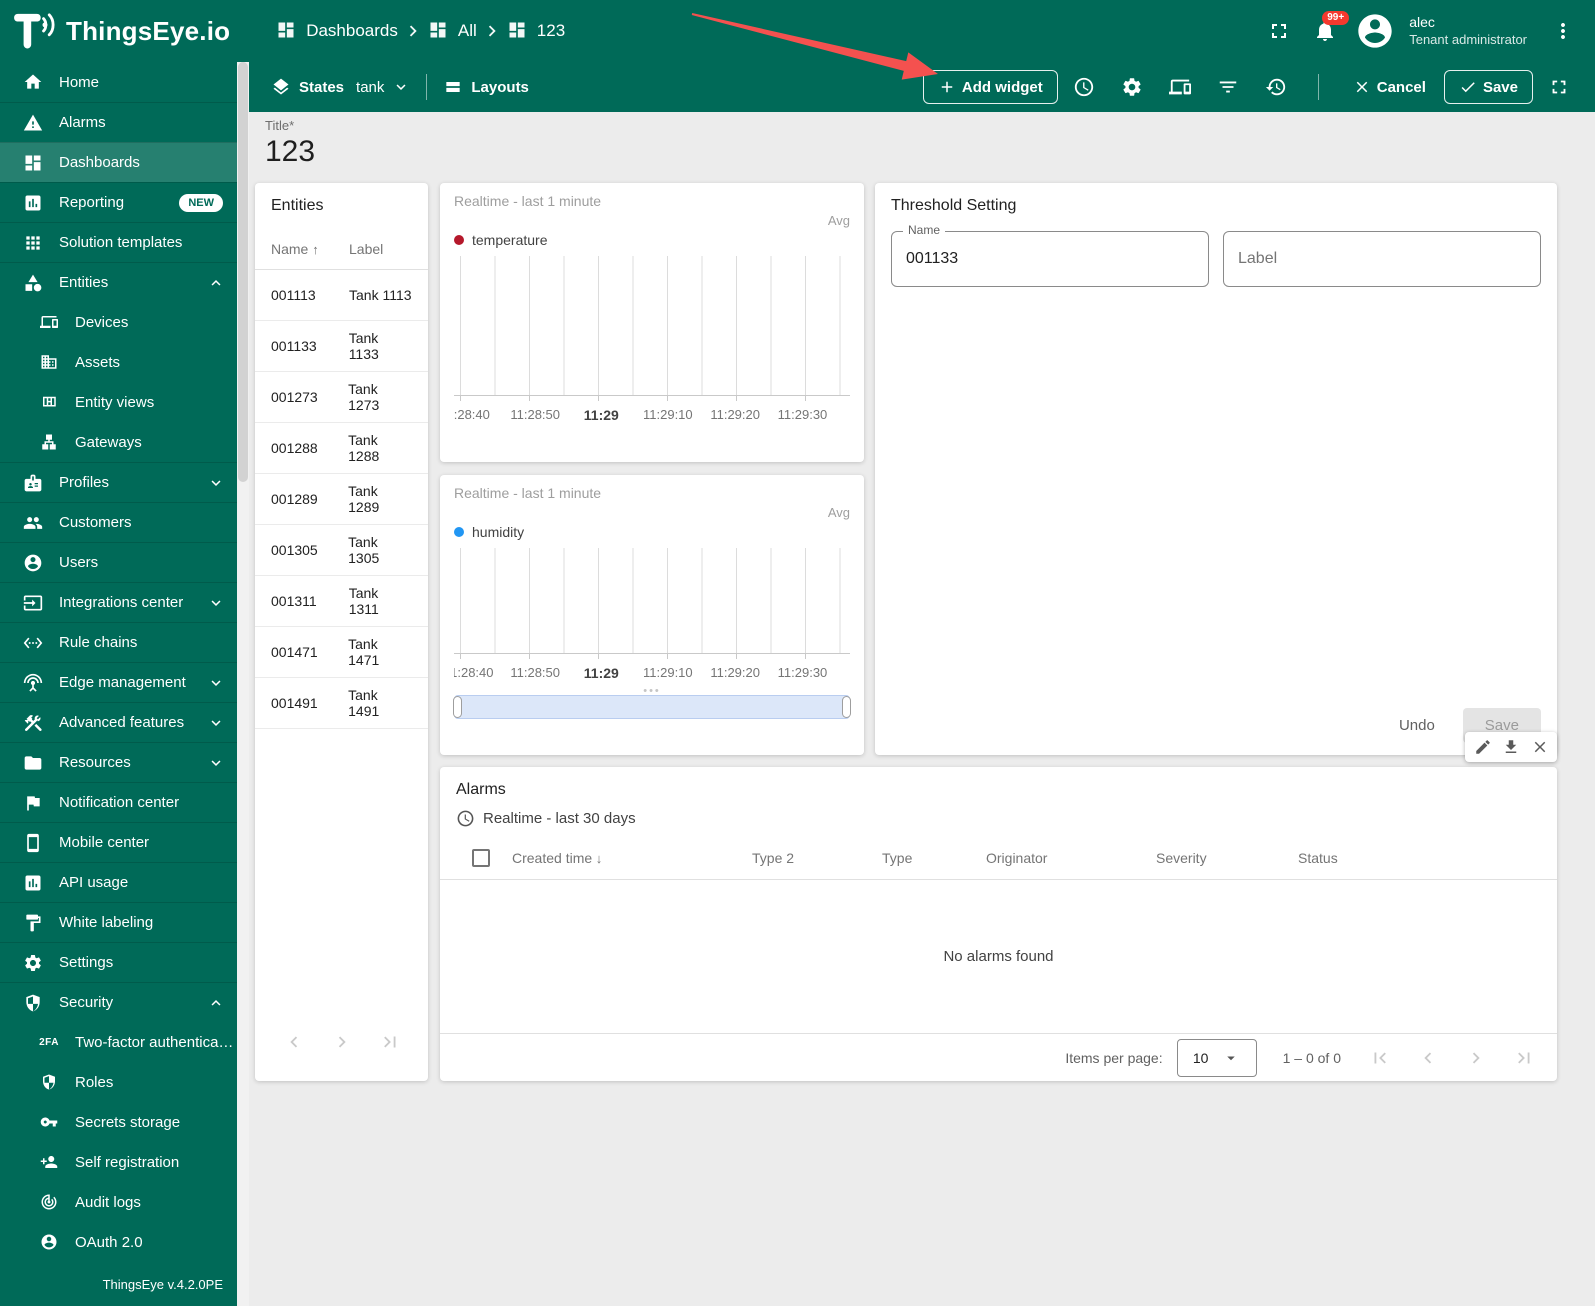  Describe the element at coordinates (118, 562) in the screenshot. I see `sidebar-item-users: Users` at that location.